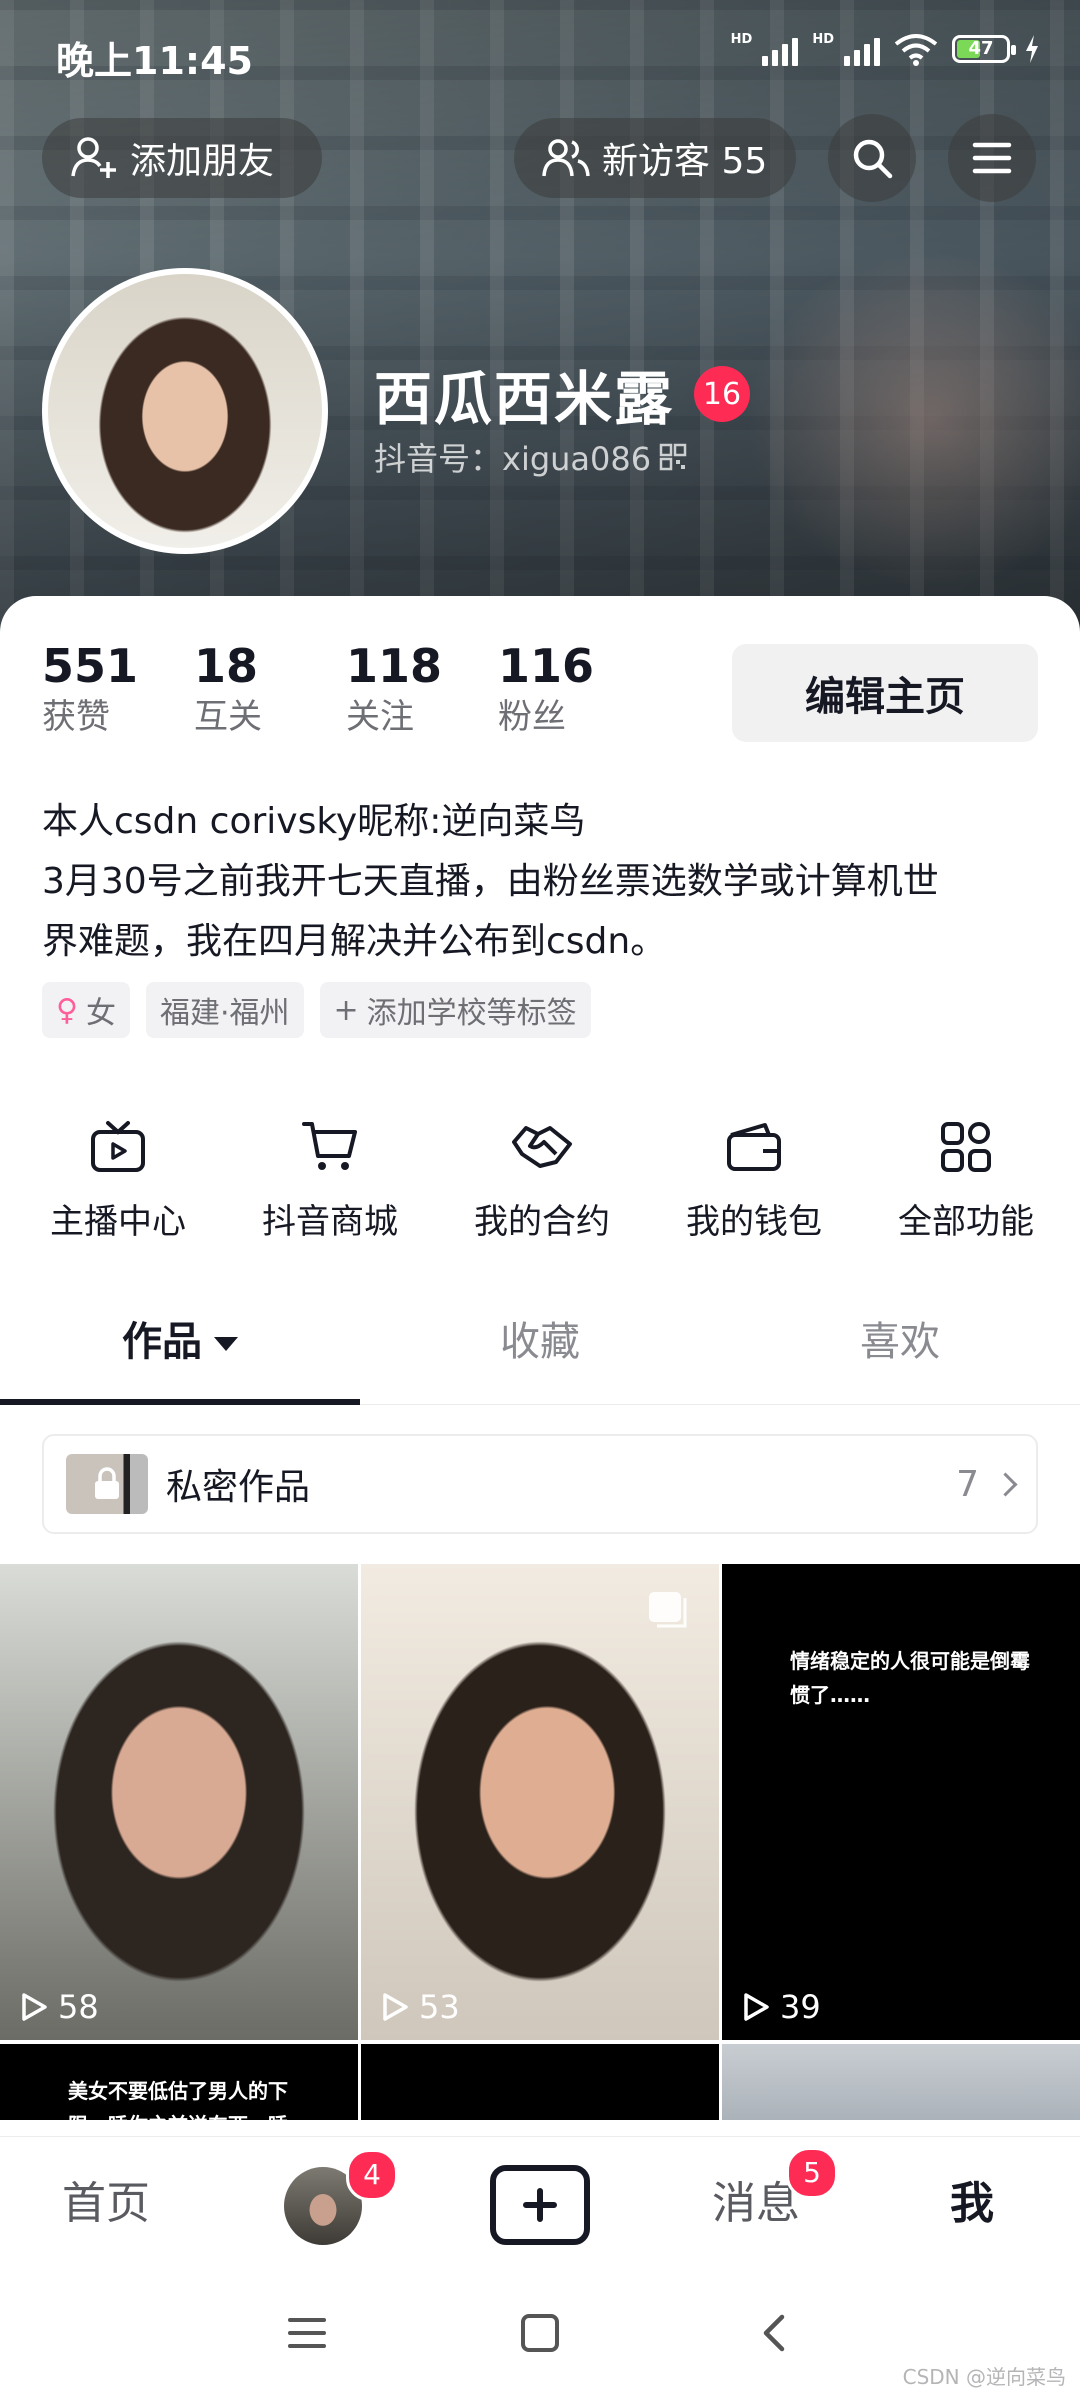 The image size is (1080, 2400). What do you see at coordinates (316, 1010) in the screenshot?
I see `profile-tags: ♀ 女 福建·福州 + 添加学校等标签` at bounding box center [316, 1010].